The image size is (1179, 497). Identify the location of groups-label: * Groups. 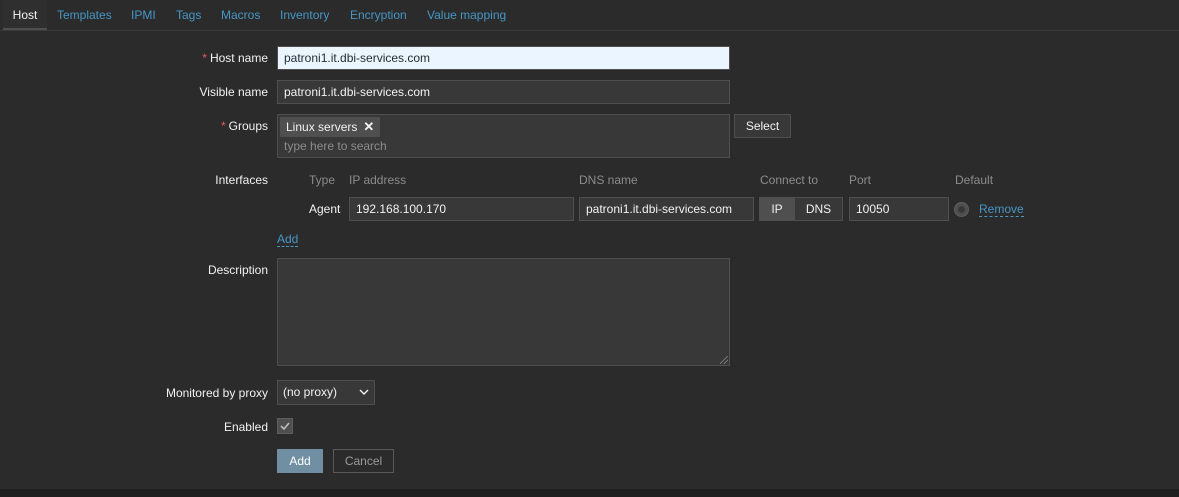
(244, 126).